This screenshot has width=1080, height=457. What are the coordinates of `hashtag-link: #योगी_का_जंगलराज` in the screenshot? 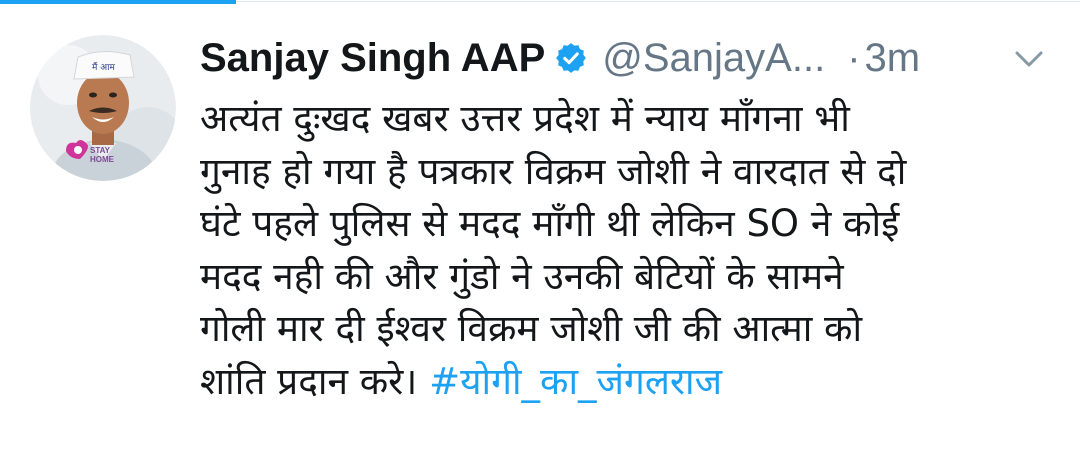 It's located at (575, 381).